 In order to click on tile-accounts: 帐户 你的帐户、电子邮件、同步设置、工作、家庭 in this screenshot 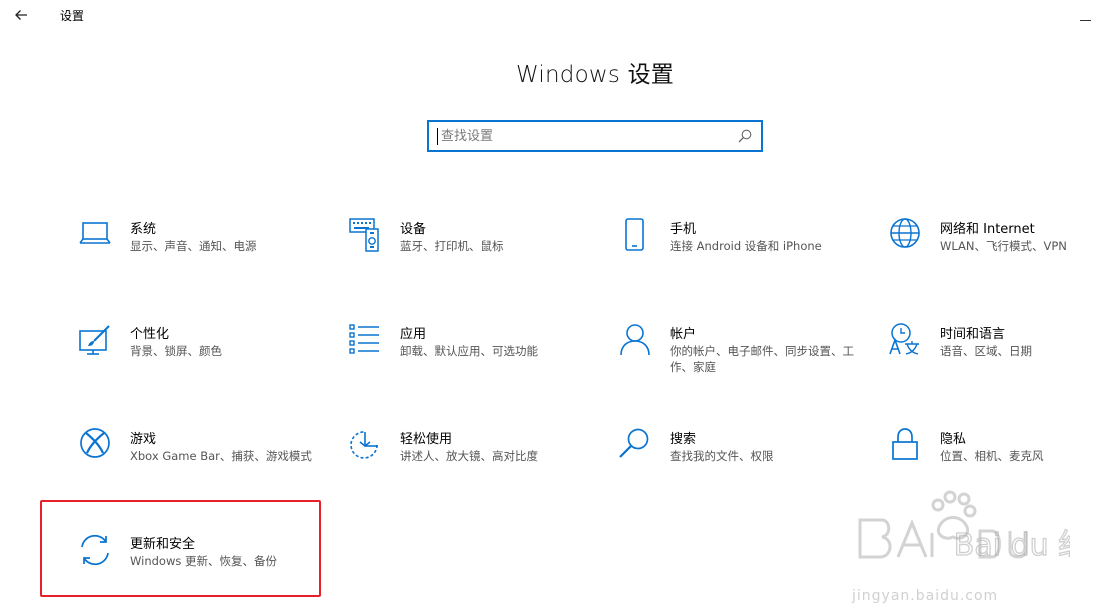, I will do `click(743, 363)`.